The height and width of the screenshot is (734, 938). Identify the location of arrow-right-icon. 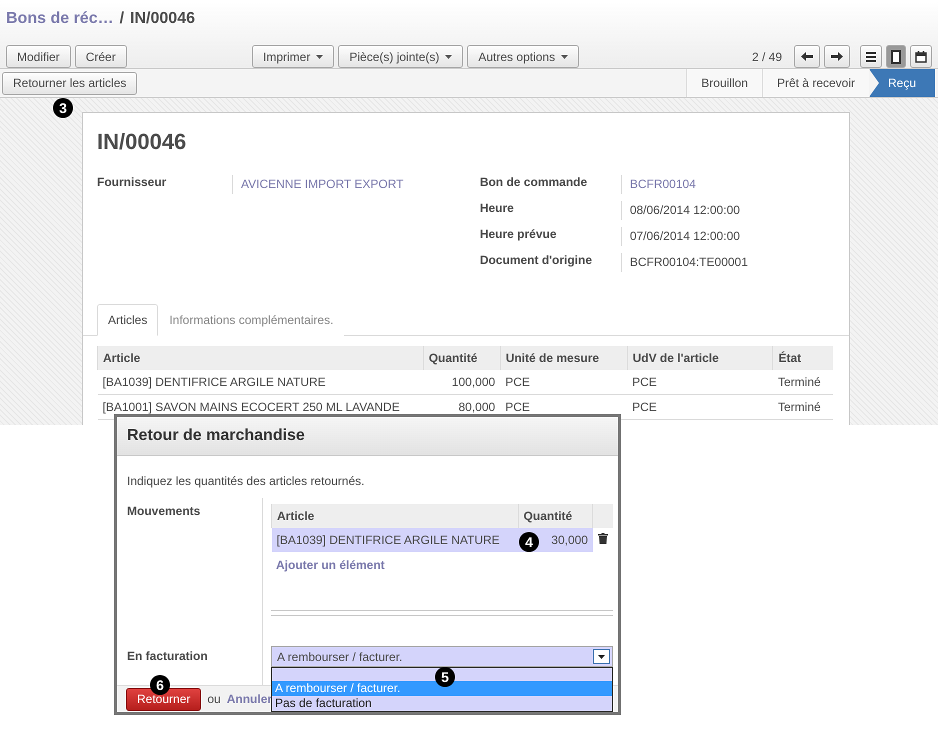
(837, 56).